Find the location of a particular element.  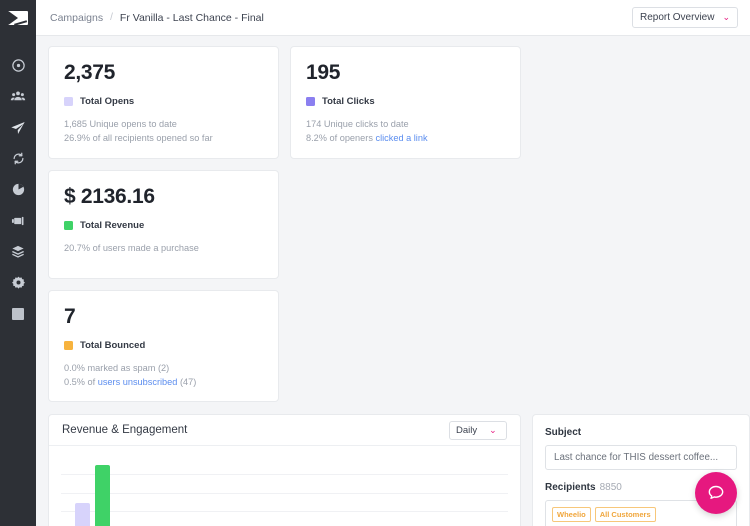

stat-subtext-pre: 26.9% of all recipients opened so far is located at coordinates (138, 138).